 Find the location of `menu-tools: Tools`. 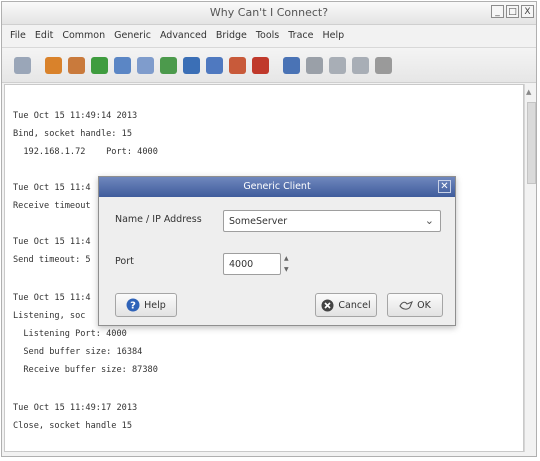

menu-tools: Tools is located at coordinates (267, 35).